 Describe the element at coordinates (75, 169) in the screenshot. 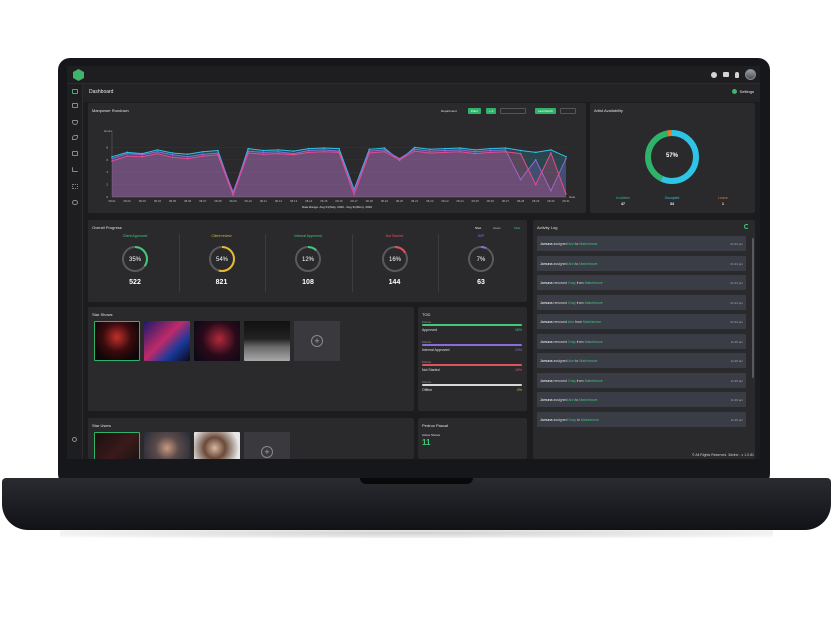

I see `chart-icon` at that location.